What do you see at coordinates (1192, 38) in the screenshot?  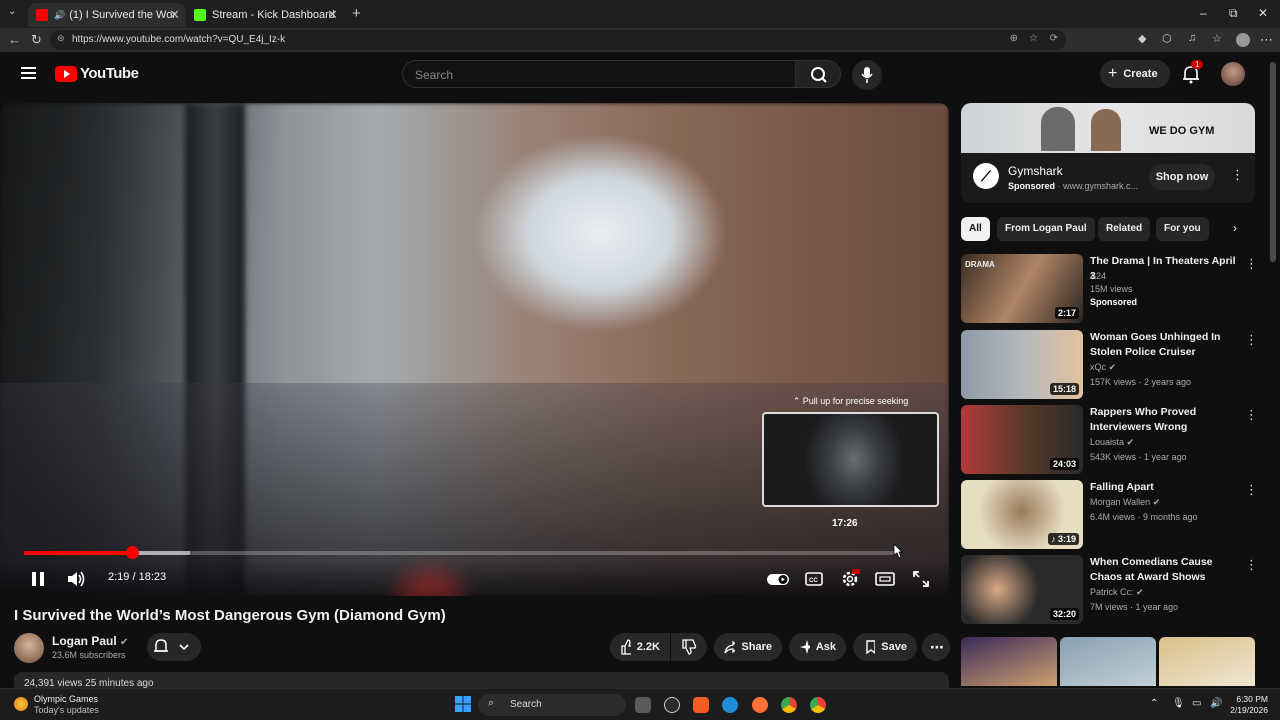 I see `media-icon: ♫` at bounding box center [1192, 38].